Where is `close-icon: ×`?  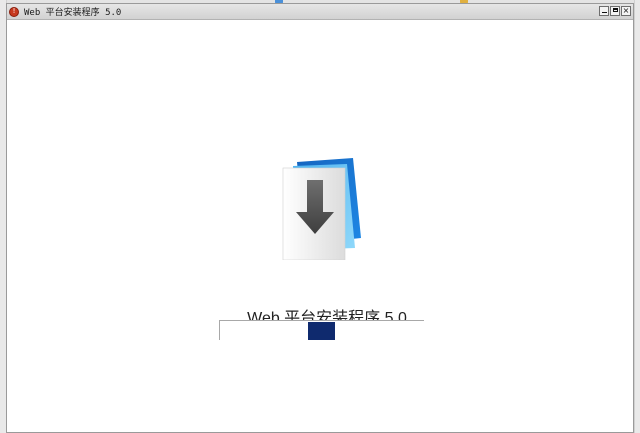
close-icon: × is located at coordinates (626, 10).